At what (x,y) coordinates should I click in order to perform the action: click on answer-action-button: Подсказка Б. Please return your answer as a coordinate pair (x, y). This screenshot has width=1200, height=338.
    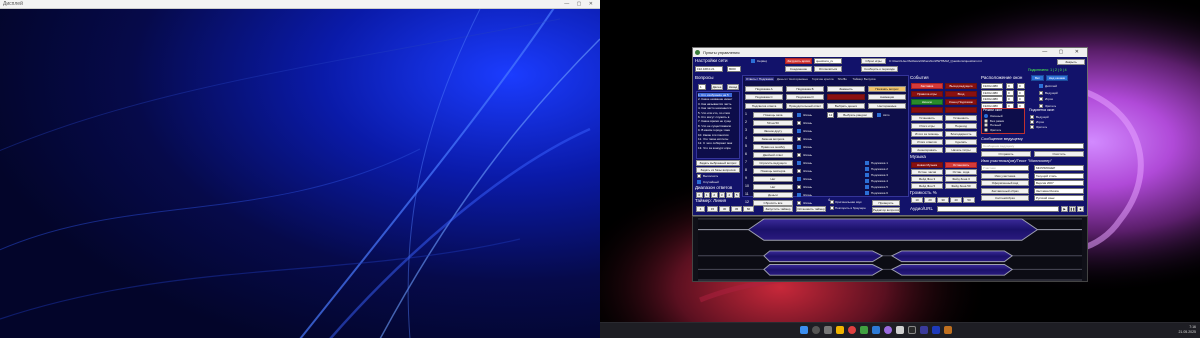
    Looking at the image, I should click on (805, 89).